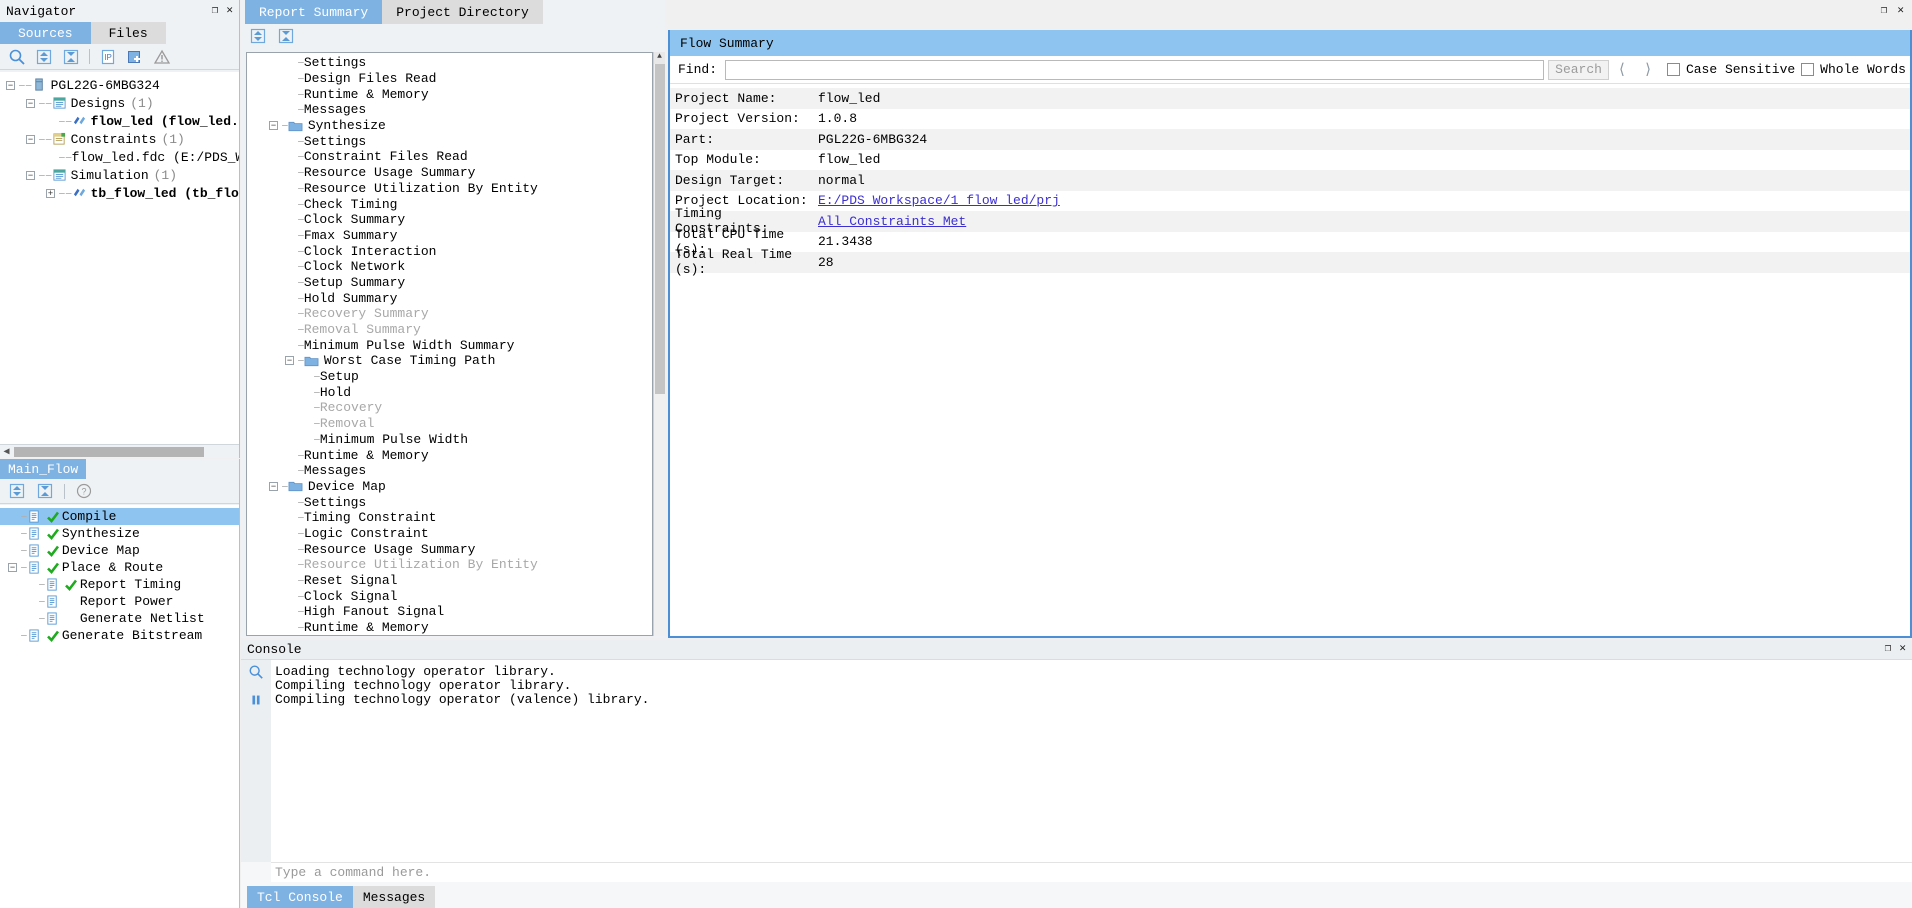 The width and height of the screenshot is (1912, 908). What do you see at coordinates (449, 283) in the screenshot?
I see `report-item: – Setup Summary` at bounding box center [449, 283].